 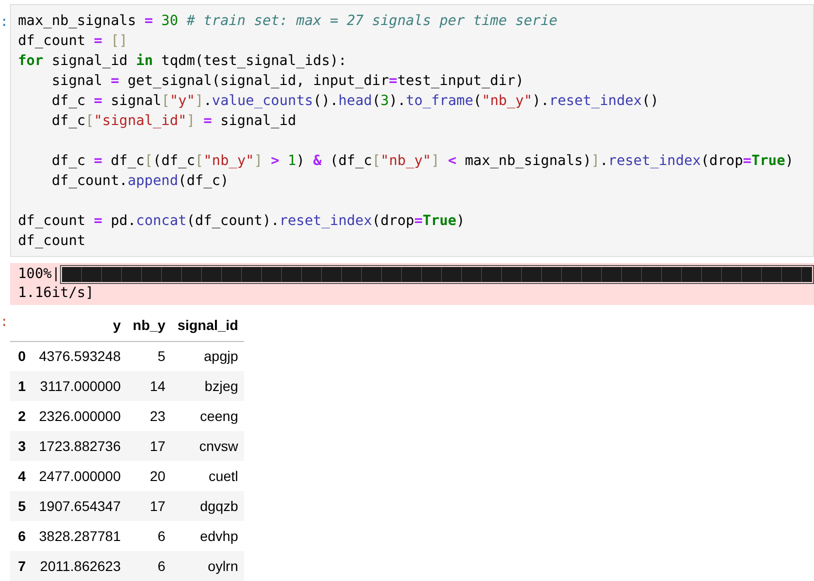 What do you see at coordinates (22, 476) in the screenshot?
I see `row-index: 4` at bounding box center [22, 476].